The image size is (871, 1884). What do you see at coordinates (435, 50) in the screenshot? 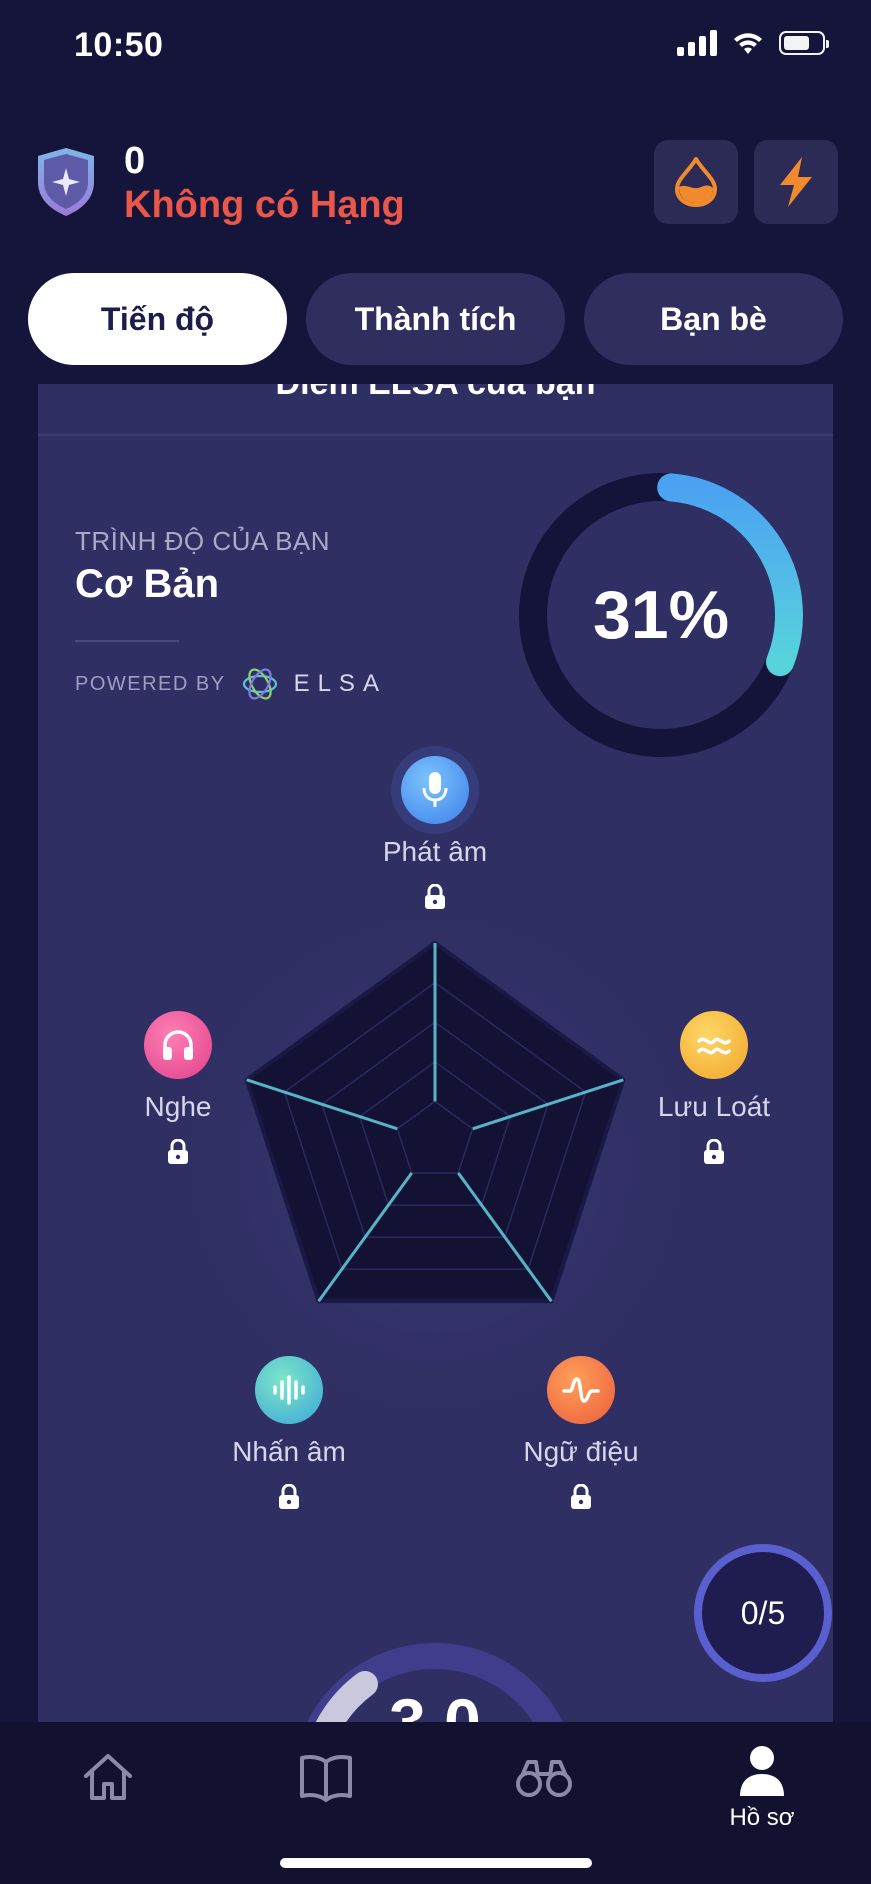
I see `status-bar: 10:50` at bounding box center [435, 50].